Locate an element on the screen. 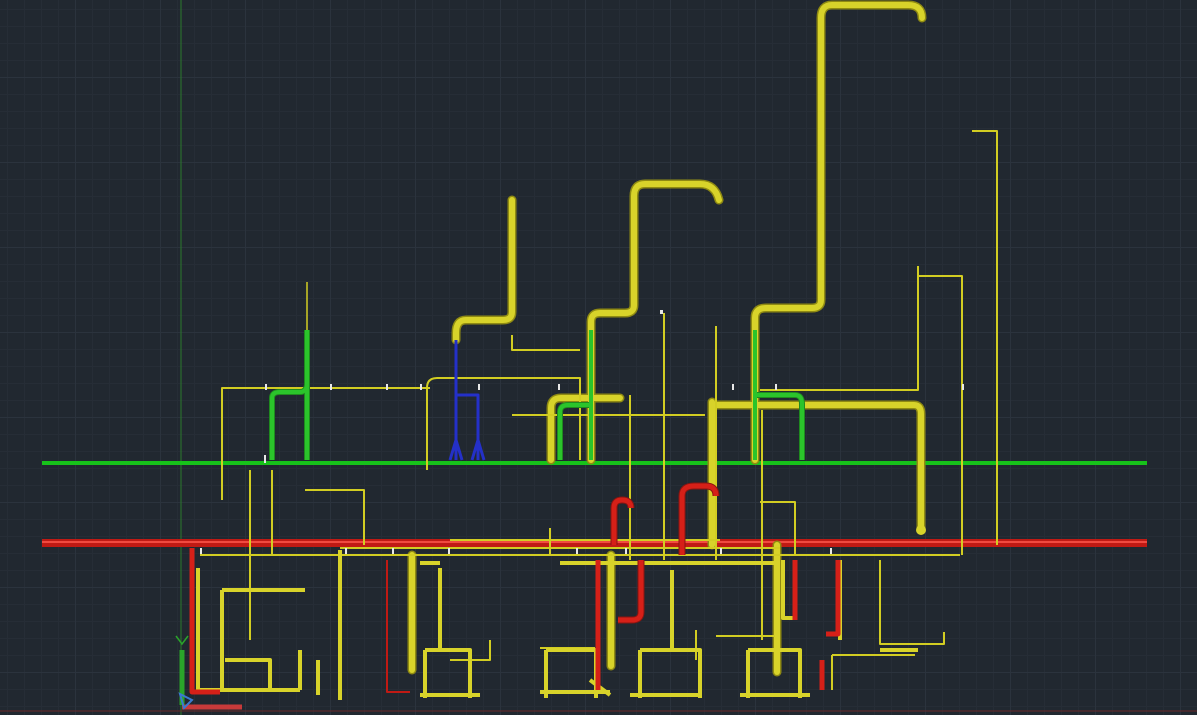 This screenshot has width=1197, height=715. yellow-pipes-lower is located at coordinates (557, 625).